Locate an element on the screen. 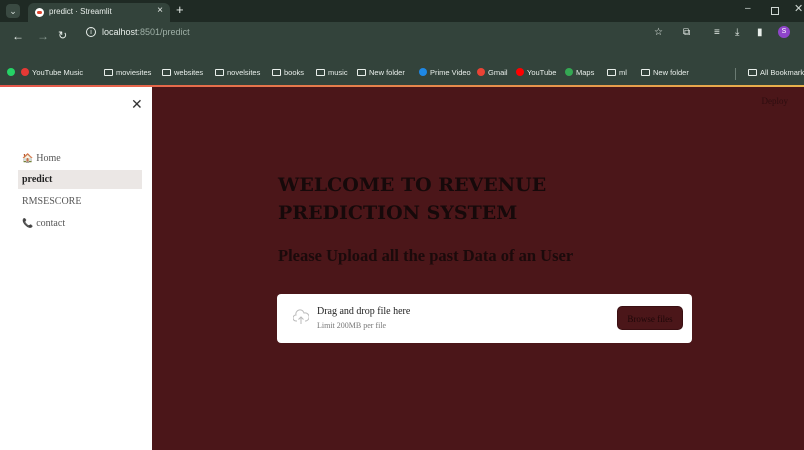  browser-tab-strip: ⌄ predict · Streamlit × + – ✕ is located at coordinates (402, 11).